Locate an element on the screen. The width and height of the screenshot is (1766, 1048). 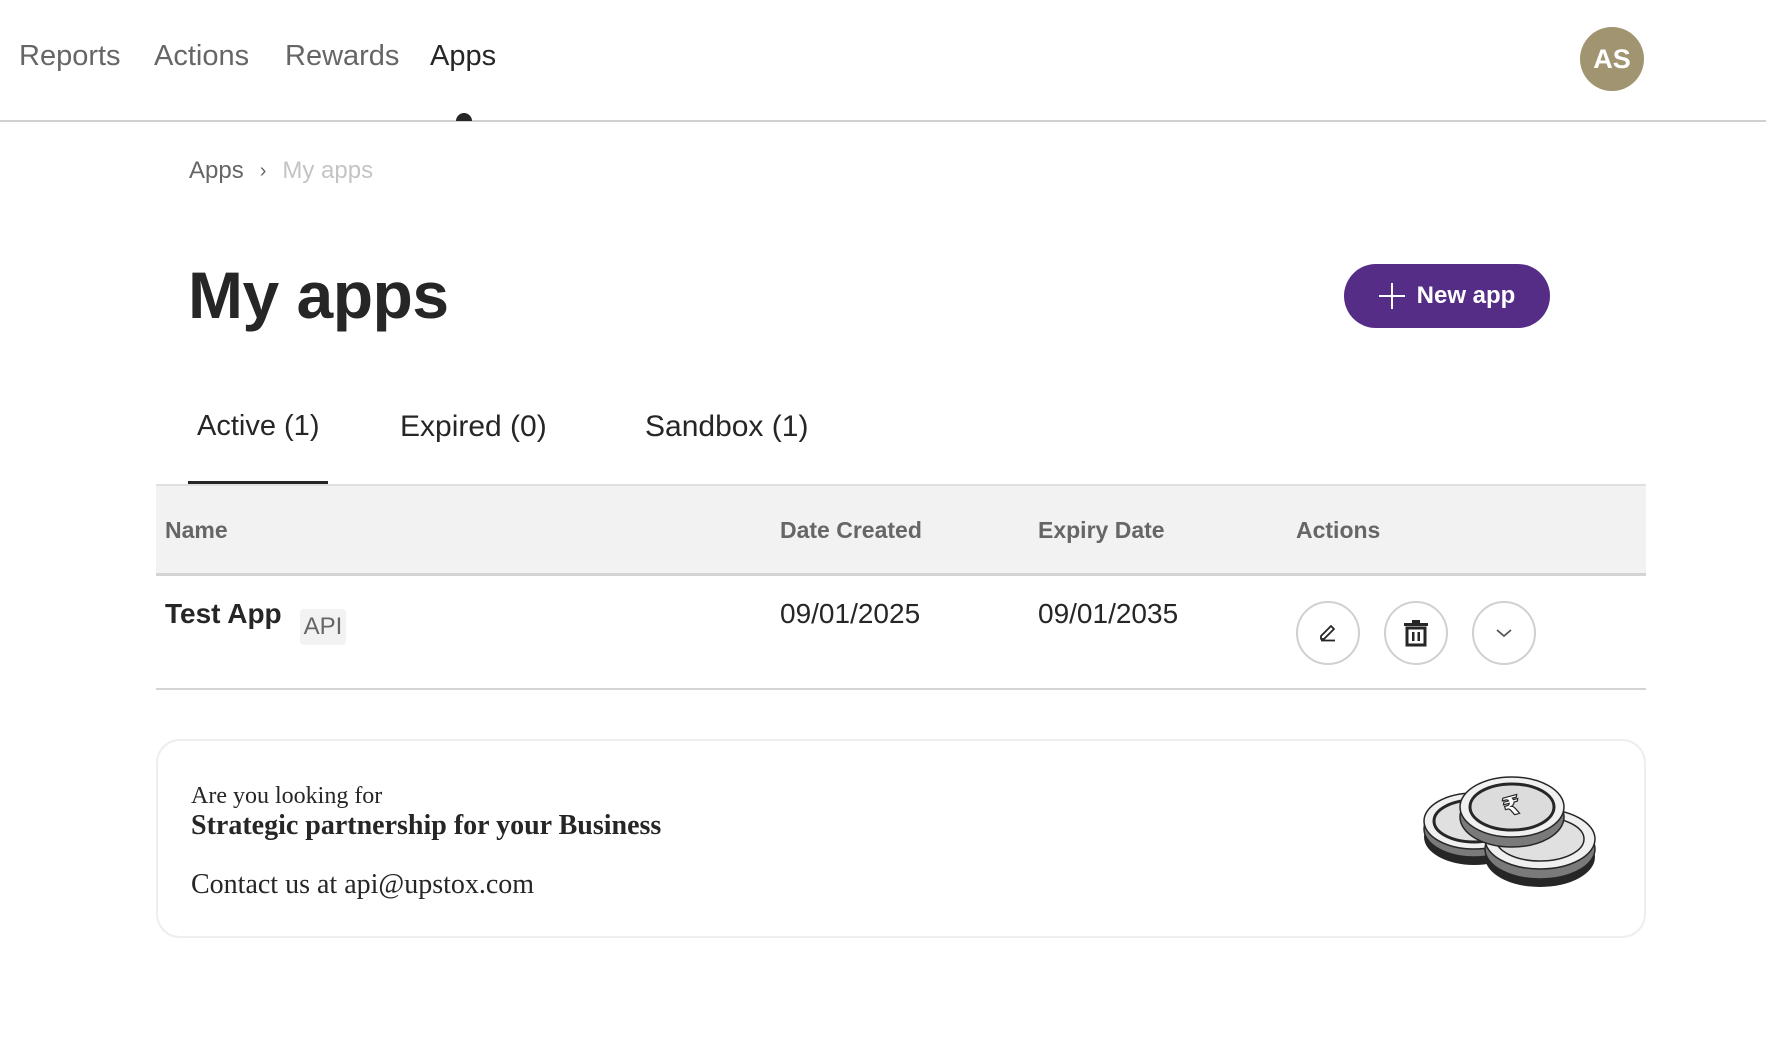
contact-prefix: Contact us at is located at coordinates (268, 884).